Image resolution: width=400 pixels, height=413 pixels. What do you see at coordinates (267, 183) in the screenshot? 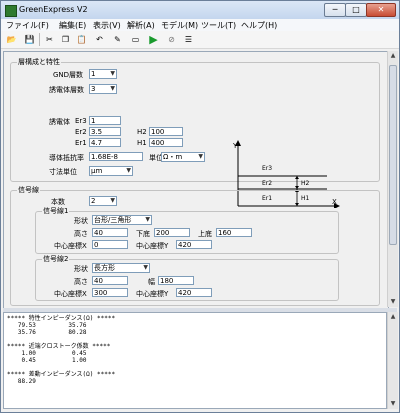
I see `diagram-er2-label: Er2` at bounding box center [267, 183].